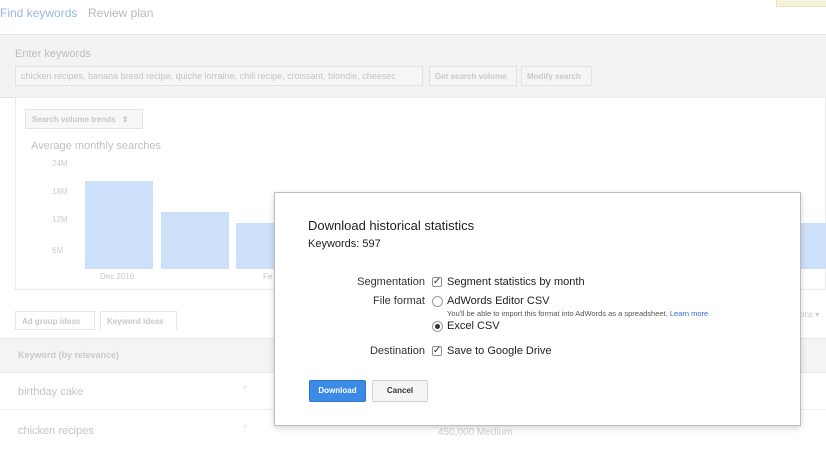 This screenshot has height=451, width=826. Describe the element at coordinates (399, 301) in the screenshot. I see `file-format-label: File format` at that location.